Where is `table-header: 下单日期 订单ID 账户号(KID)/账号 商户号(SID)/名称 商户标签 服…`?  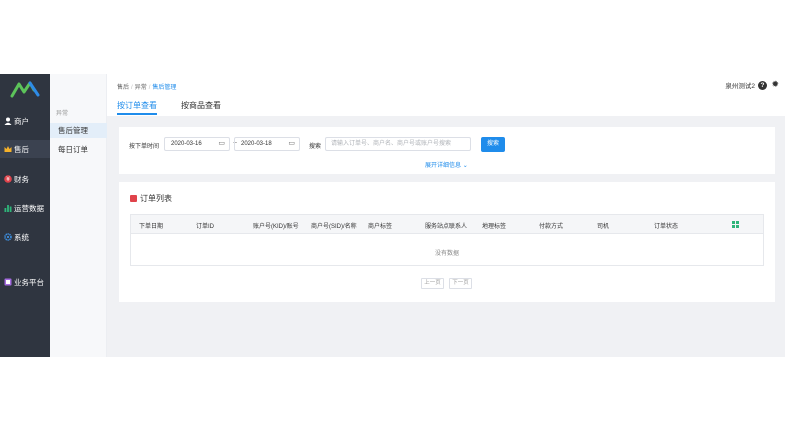 table-header: 下单日期 订单ID 账户号(KID)/账号 商户号(SID)/名称 商户标签 服… is located at coordinates (447, 224).